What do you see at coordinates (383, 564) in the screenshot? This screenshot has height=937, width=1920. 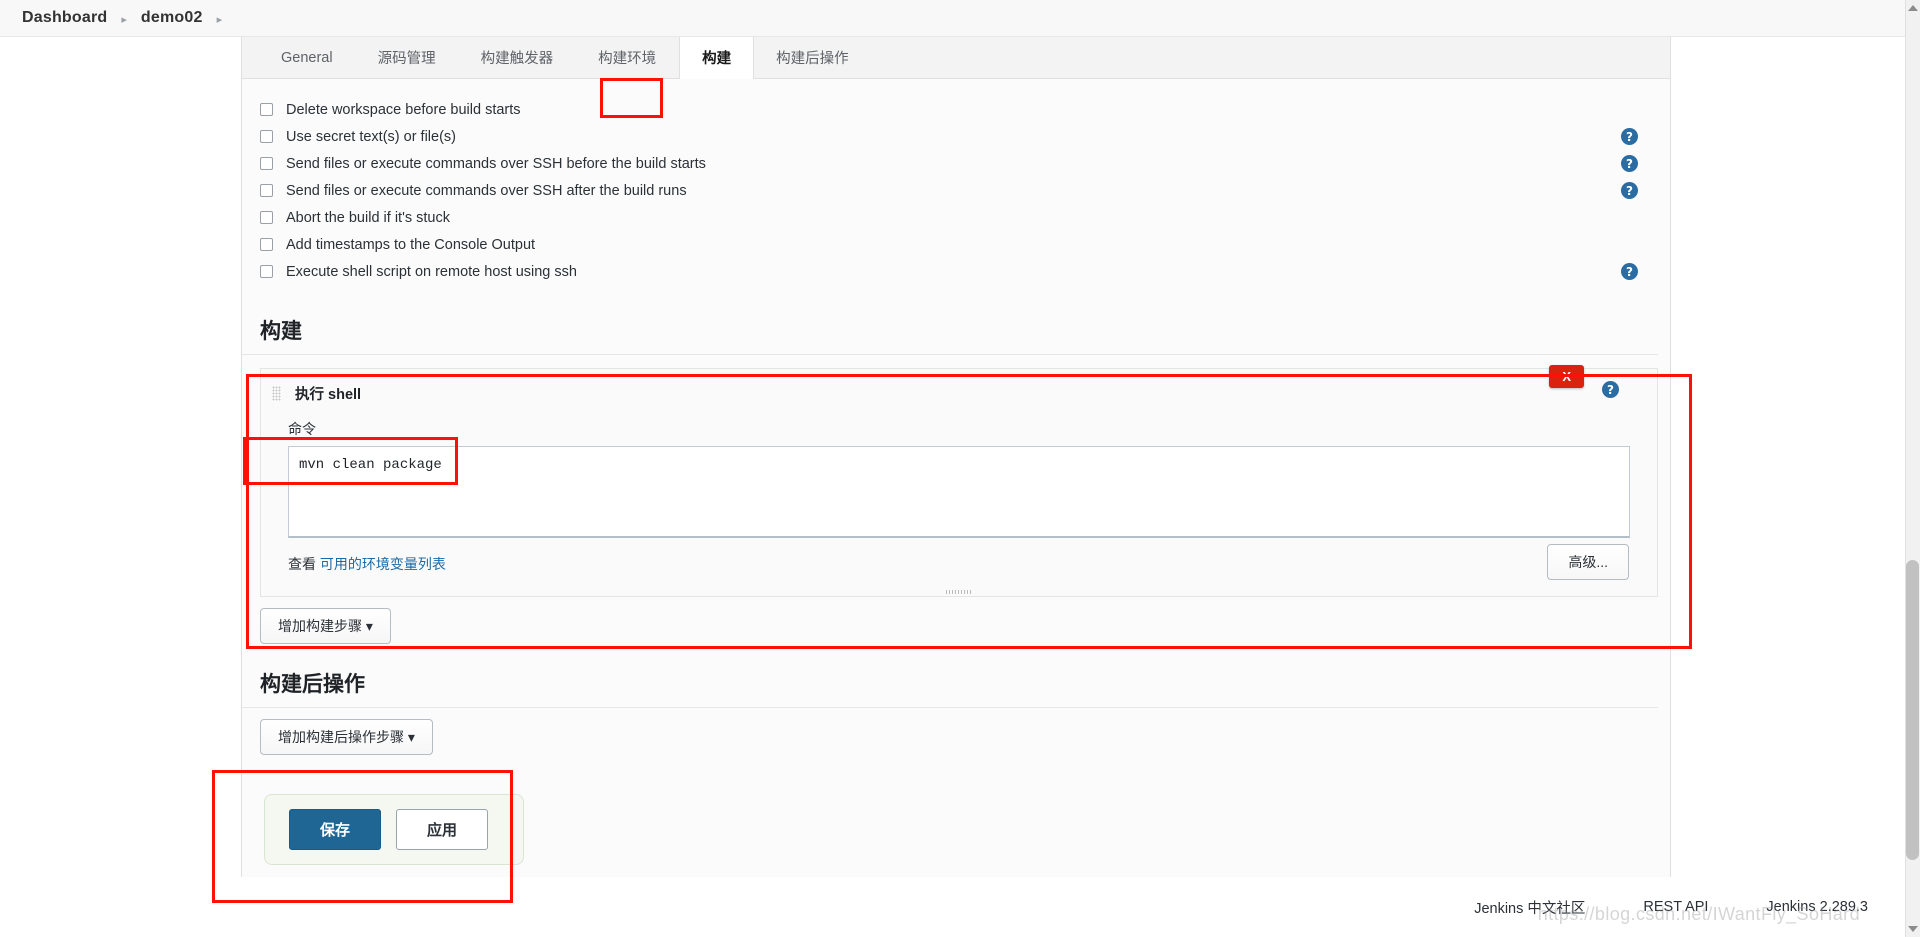 I see `environment-variables-link: 可用的环境变量列表` at bounding box center [383, 564].